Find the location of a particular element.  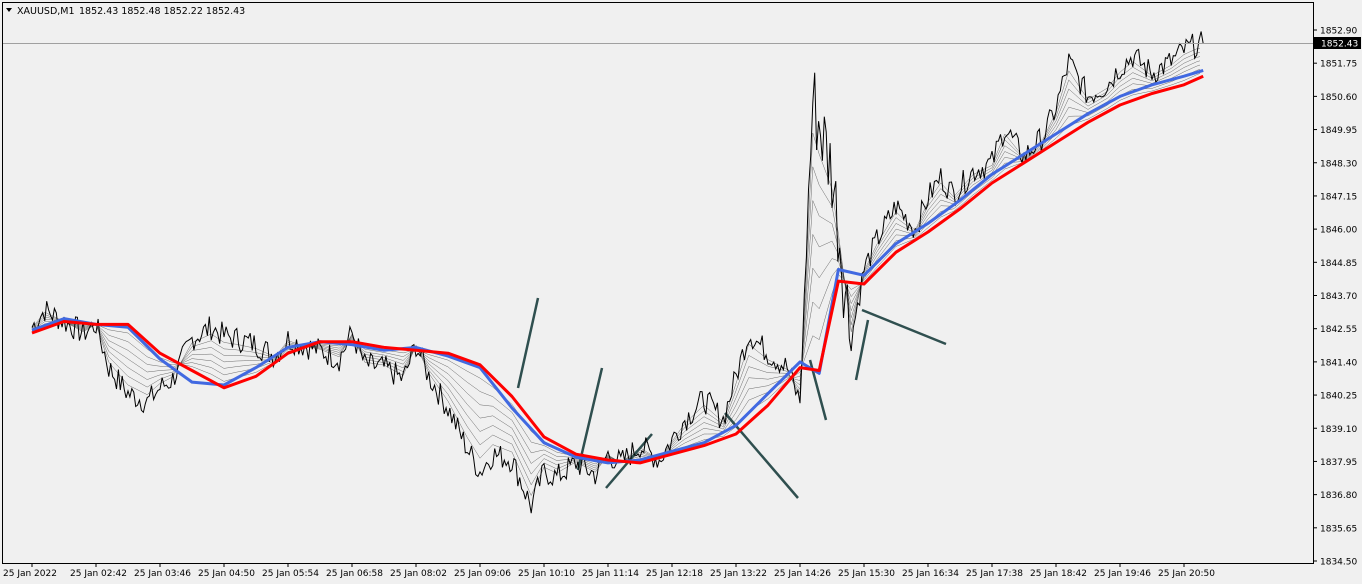

x-tick-label: 25 Jan 03:46 is located at coordinates (162, 574).